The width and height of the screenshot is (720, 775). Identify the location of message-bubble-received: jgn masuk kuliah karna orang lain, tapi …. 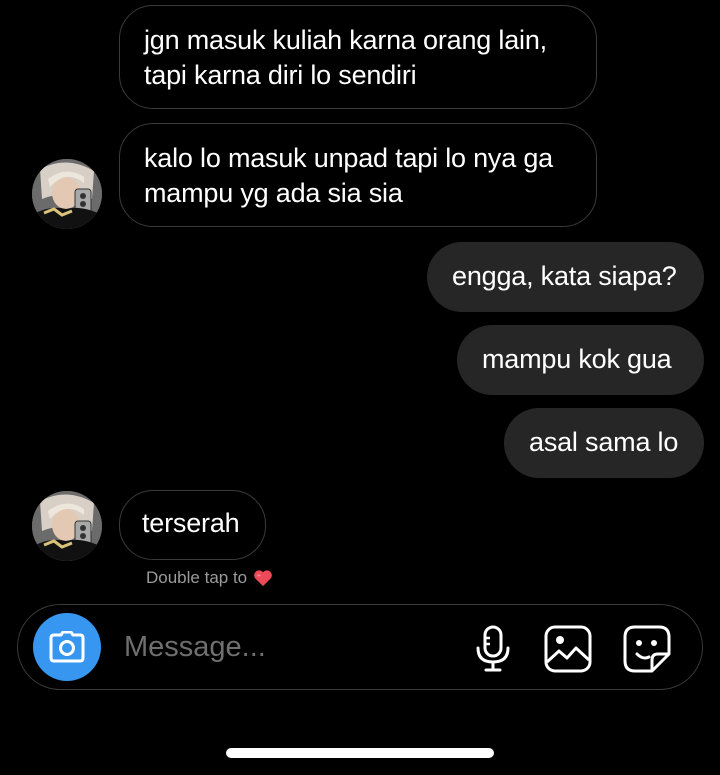
(358, 57).